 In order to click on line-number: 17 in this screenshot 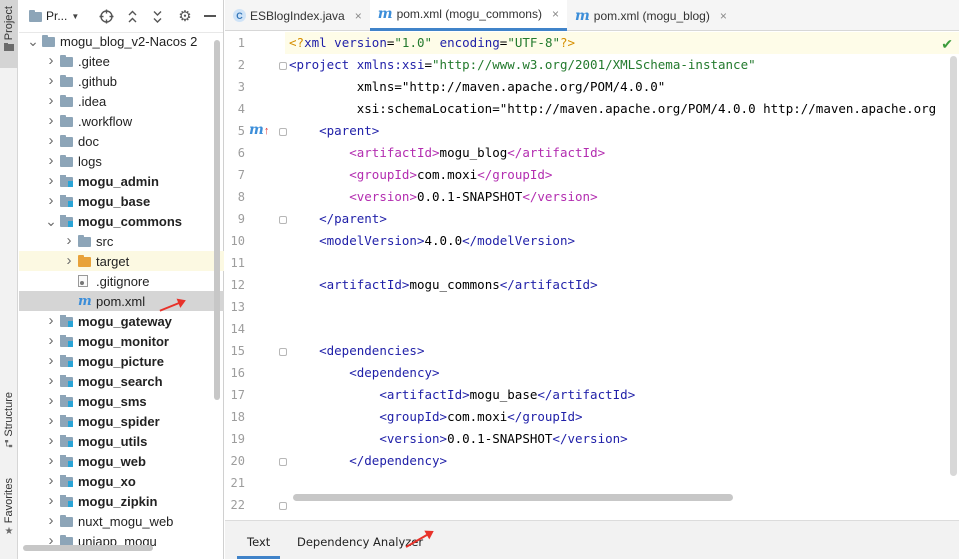, I will do `click(237, 395)`.